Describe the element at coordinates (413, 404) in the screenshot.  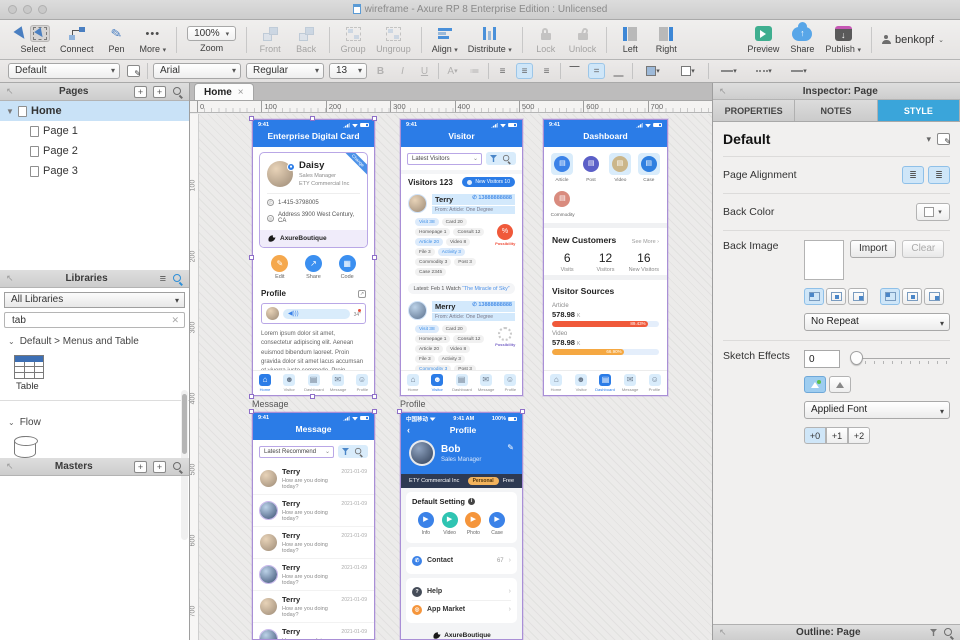
I see `widget-label-profile: Profile` at that location.